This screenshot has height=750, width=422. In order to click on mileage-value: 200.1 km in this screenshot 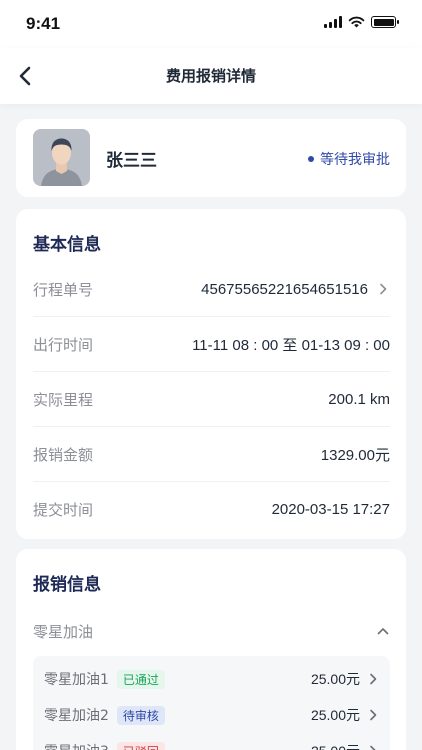, I will do `click(359, 399)`.